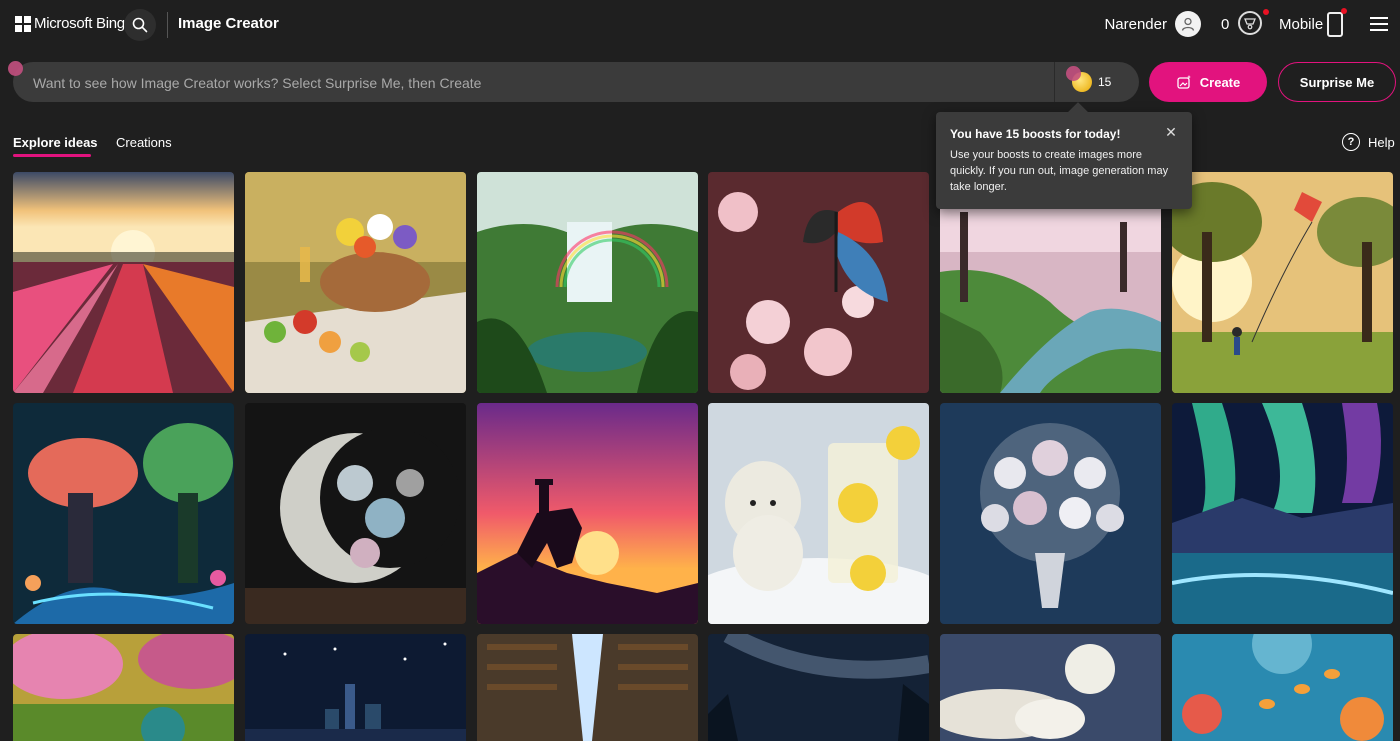 The image size is (1400, 741). What do you see at coordinates (1335, 24) in the screenshot?
I see `phone-icon` at bounding box center [1335, 24].